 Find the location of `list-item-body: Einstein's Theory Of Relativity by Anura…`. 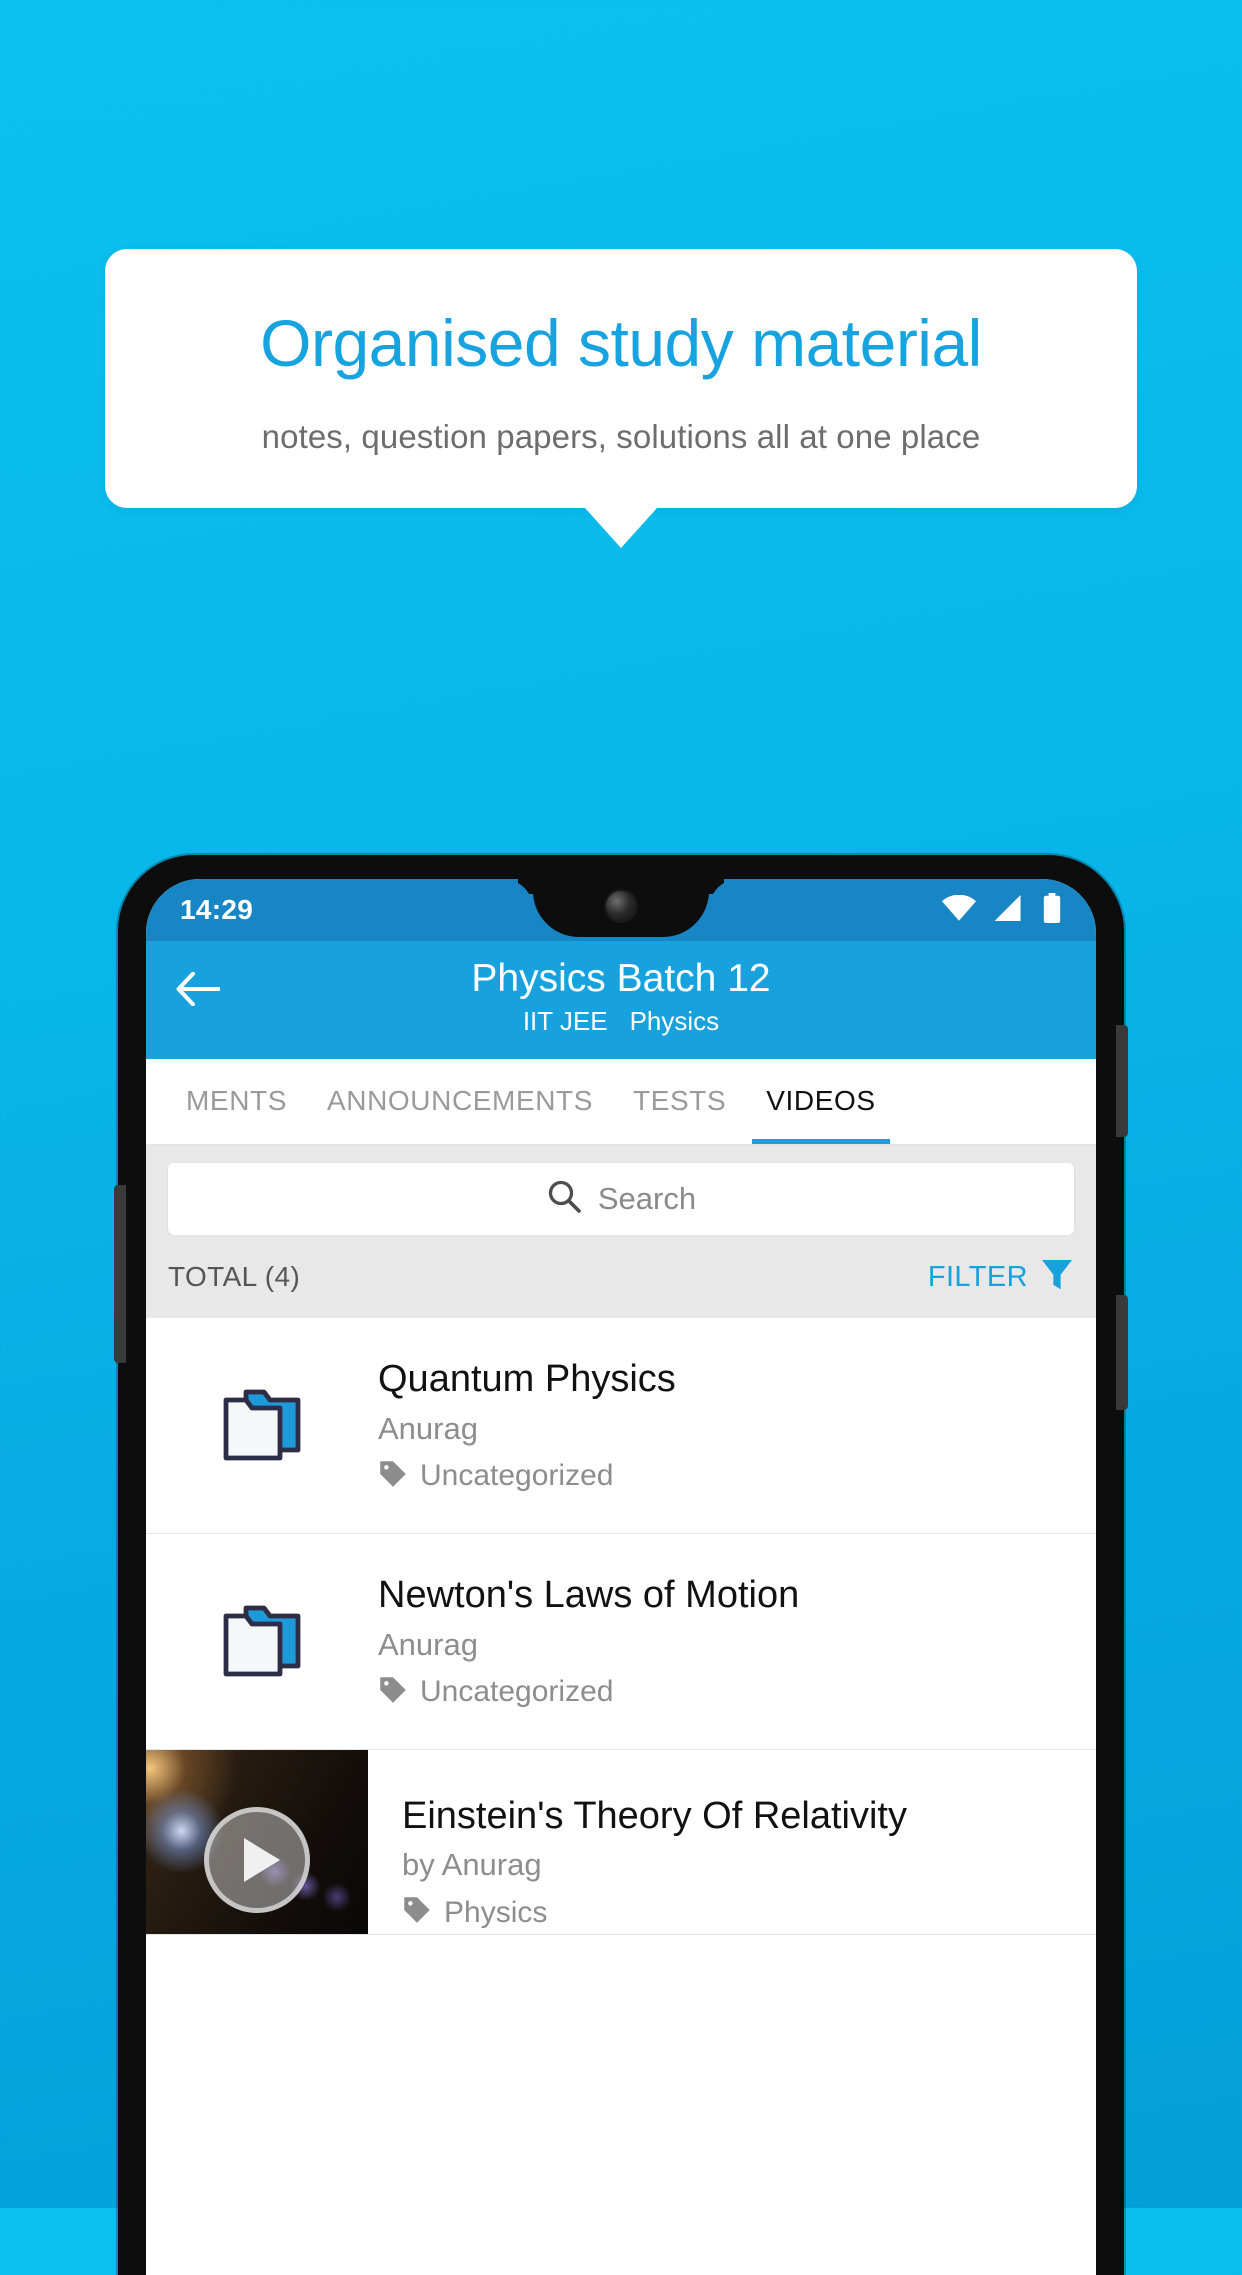

list-item-body: Einstein's Theory Of Relativity by Anura… is located at coordinates (732, 1842).